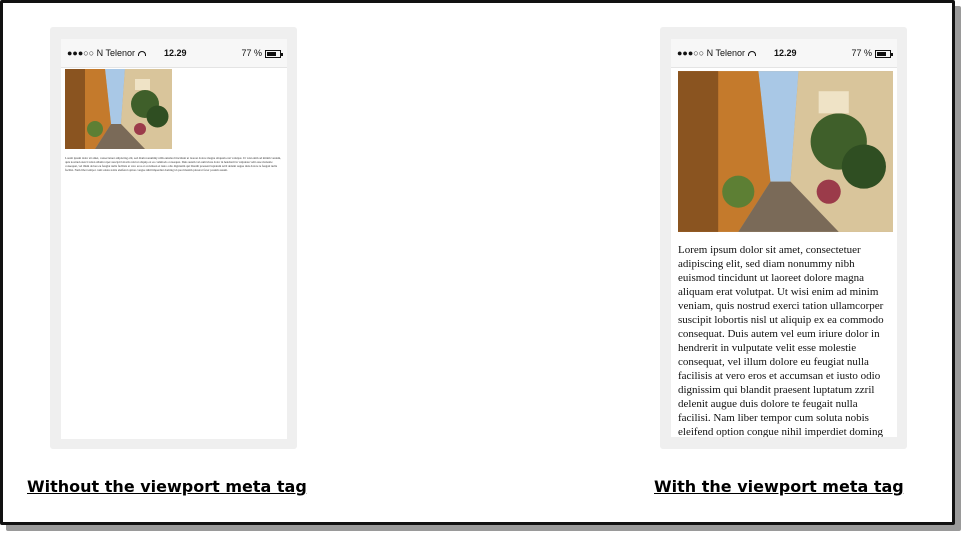 This screenshot has width=965, height=536. Describe the element at coordinates (779, 486) in the screenshot. I see `caption-with-viewport: With the viewport meta tag` at that location.